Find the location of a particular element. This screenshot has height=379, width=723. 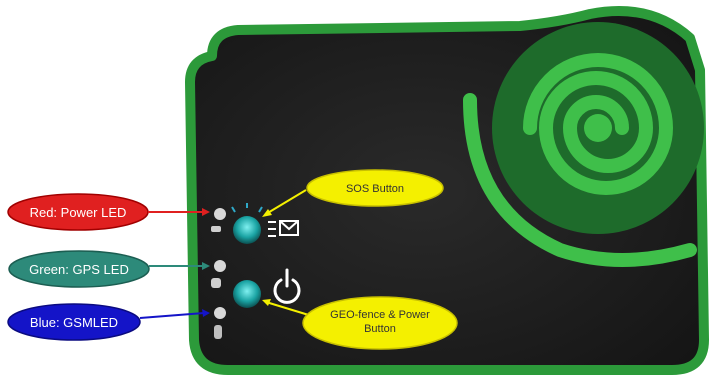

svg-text: Green: GPS LED is located at coordinates (79, 269).